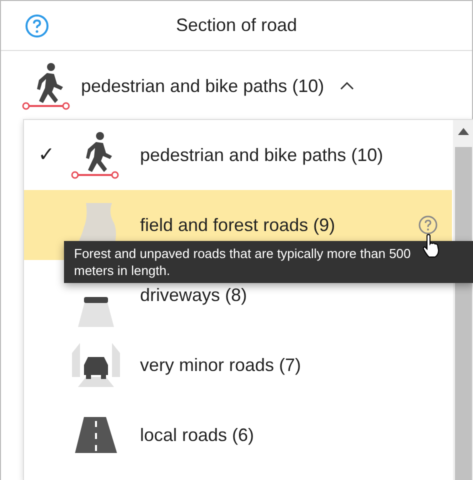  I want to click on road-type-dropdown: pedestrian and bike paths (10), so click(236, 86).